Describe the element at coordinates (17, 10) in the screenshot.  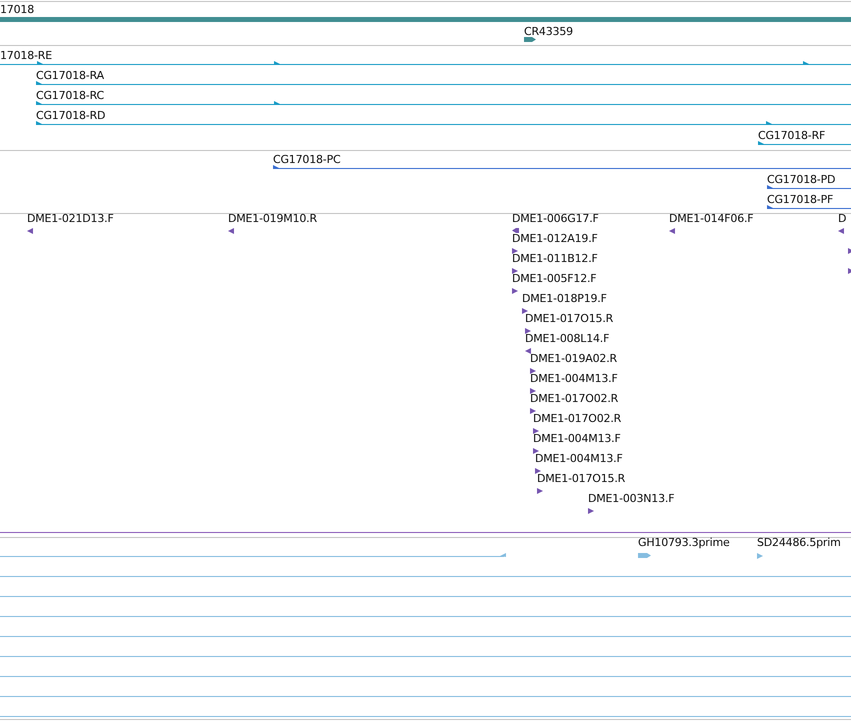
I see `feature-label: 17018` at that location.